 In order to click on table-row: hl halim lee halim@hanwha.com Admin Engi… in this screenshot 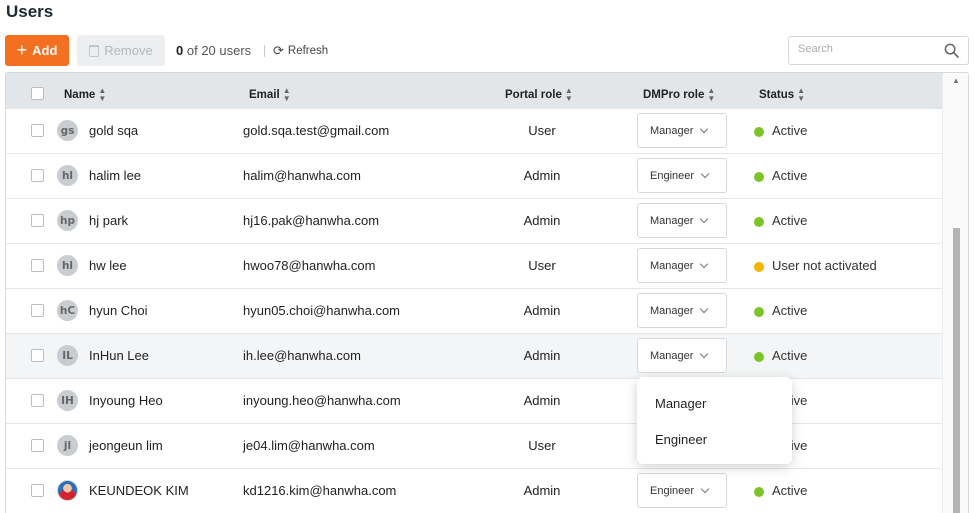, I will do `click(474, 176)`.